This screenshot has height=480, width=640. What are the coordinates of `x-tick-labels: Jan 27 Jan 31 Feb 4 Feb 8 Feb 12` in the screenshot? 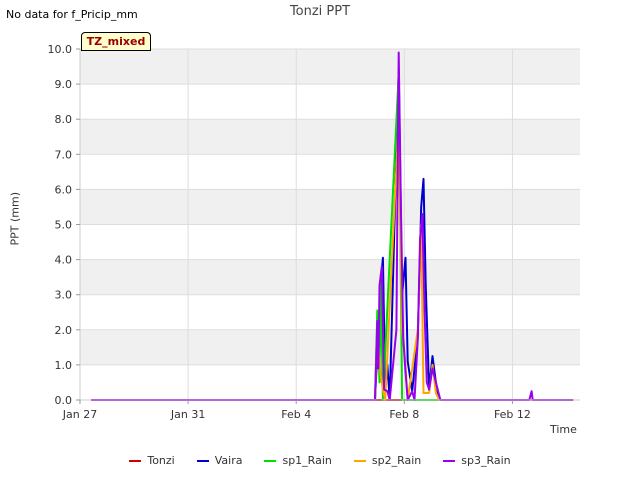 It's located at (296, 410).